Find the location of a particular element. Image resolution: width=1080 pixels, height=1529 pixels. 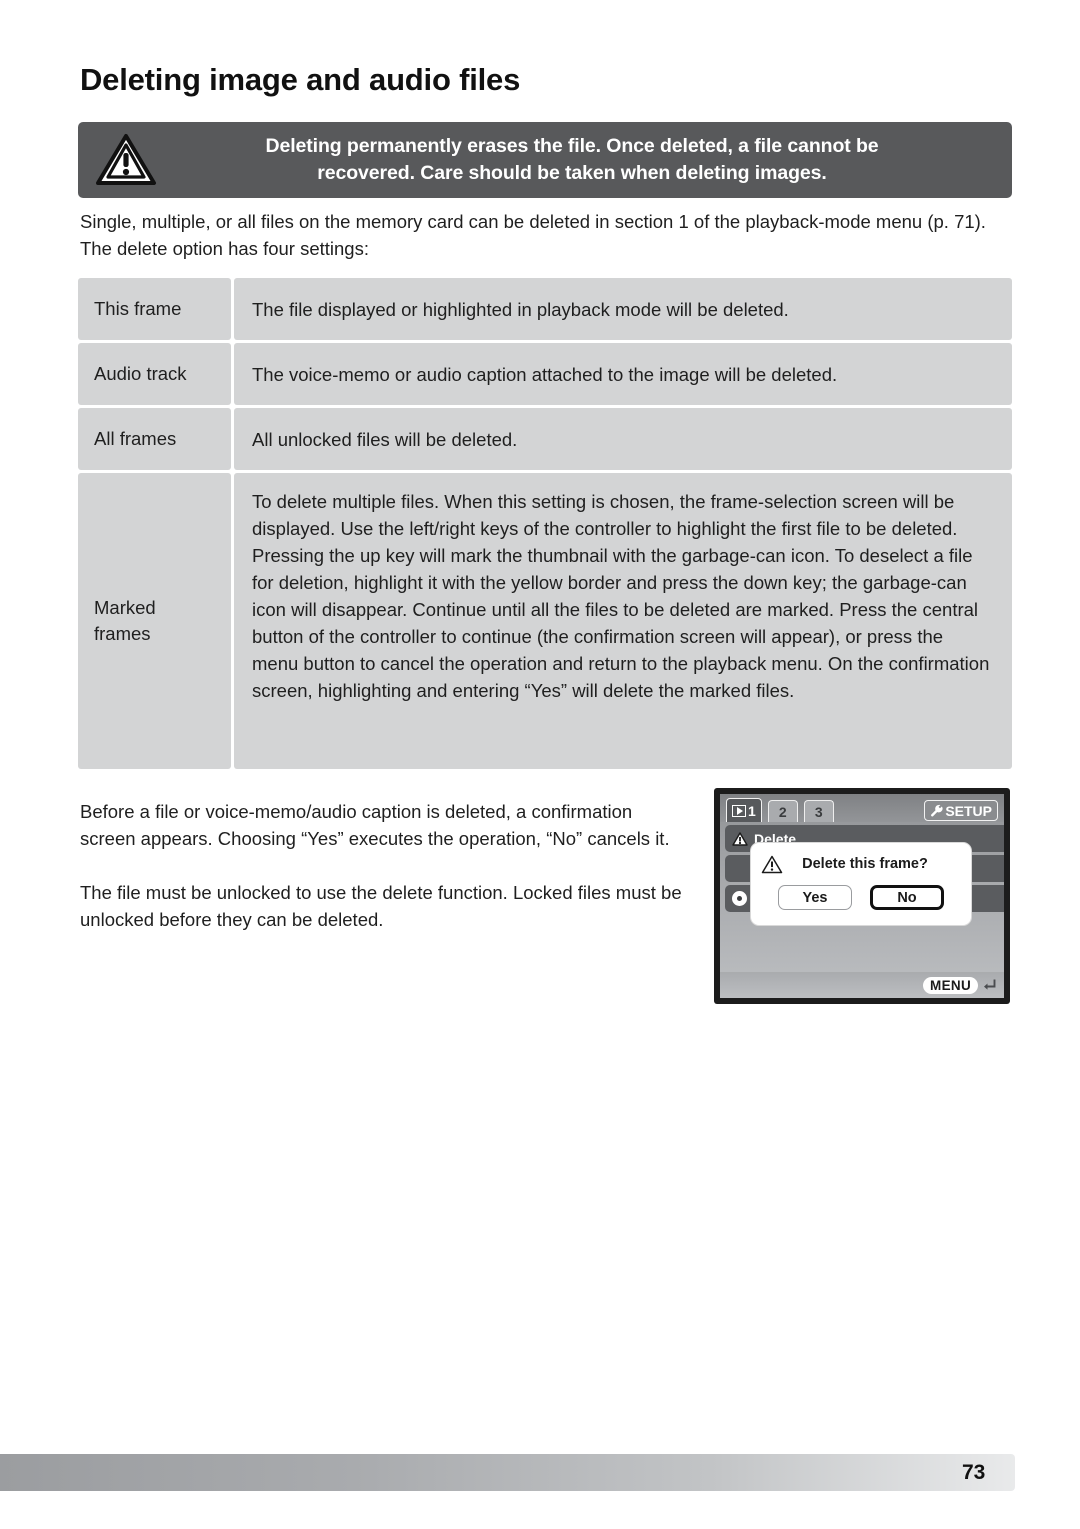

lock-icon is located at coordinates (739, 898).